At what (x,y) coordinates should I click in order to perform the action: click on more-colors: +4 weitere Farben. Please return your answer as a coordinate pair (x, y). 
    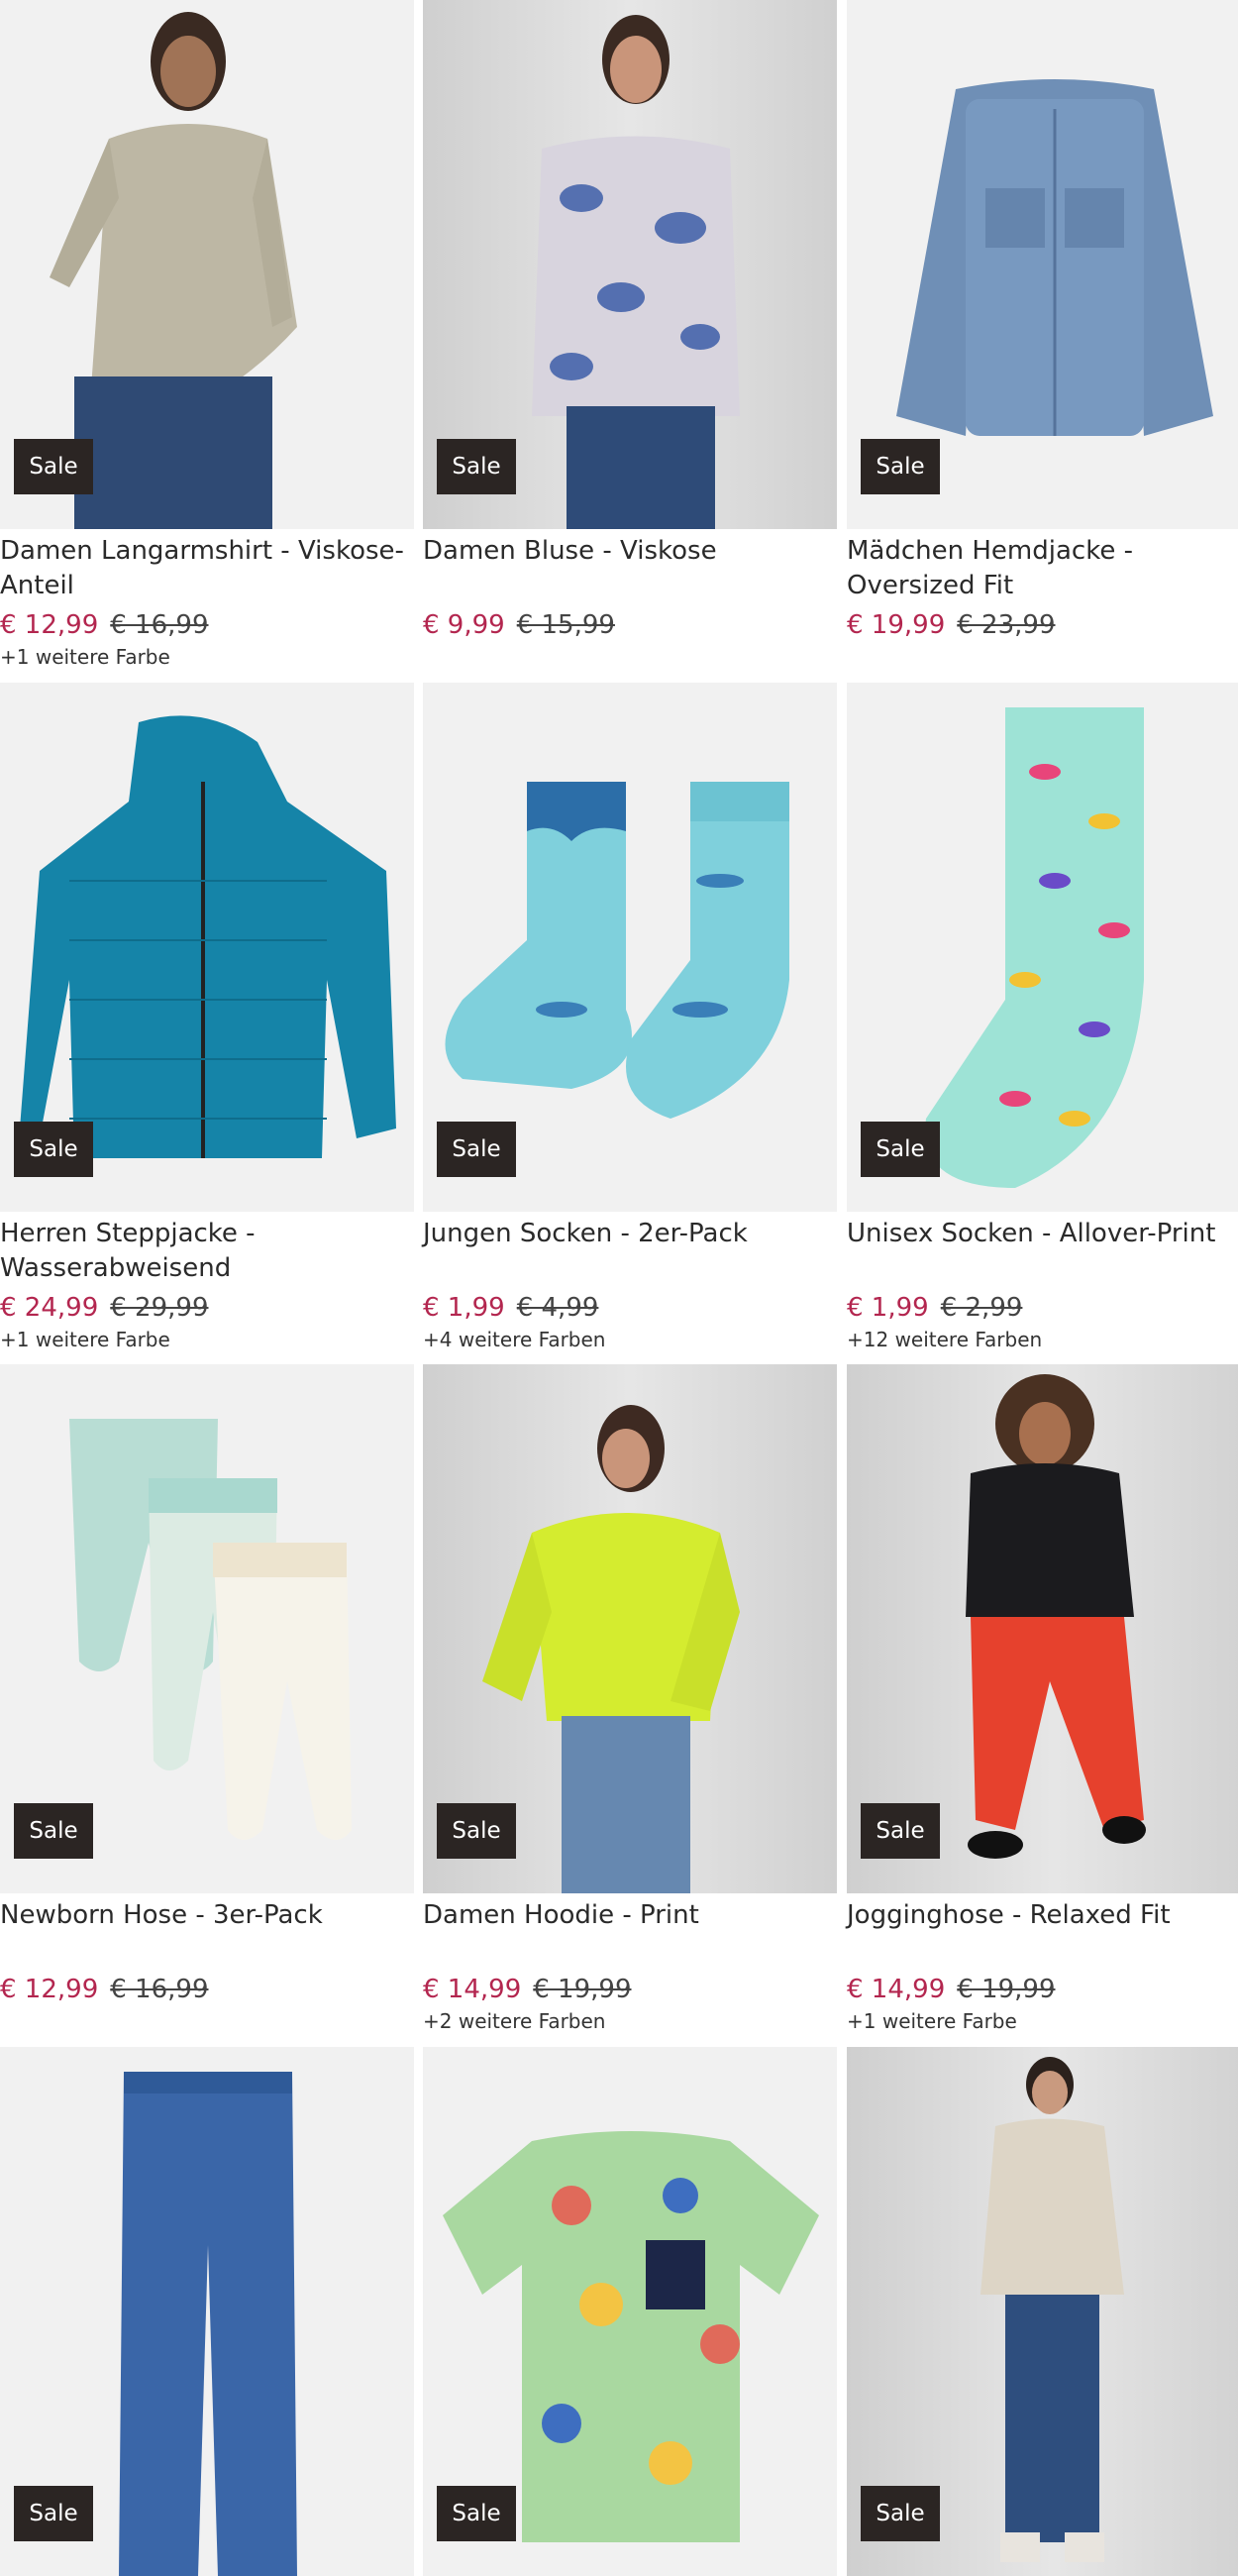
    Looking at the image, I should click on (630, 1339).